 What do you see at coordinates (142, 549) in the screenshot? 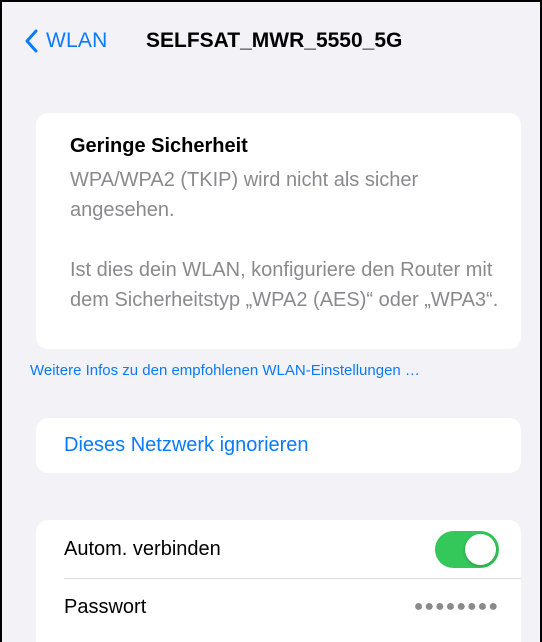
I see `auto-join-label: Autom. verbinden` at bounding box center [142, 549].